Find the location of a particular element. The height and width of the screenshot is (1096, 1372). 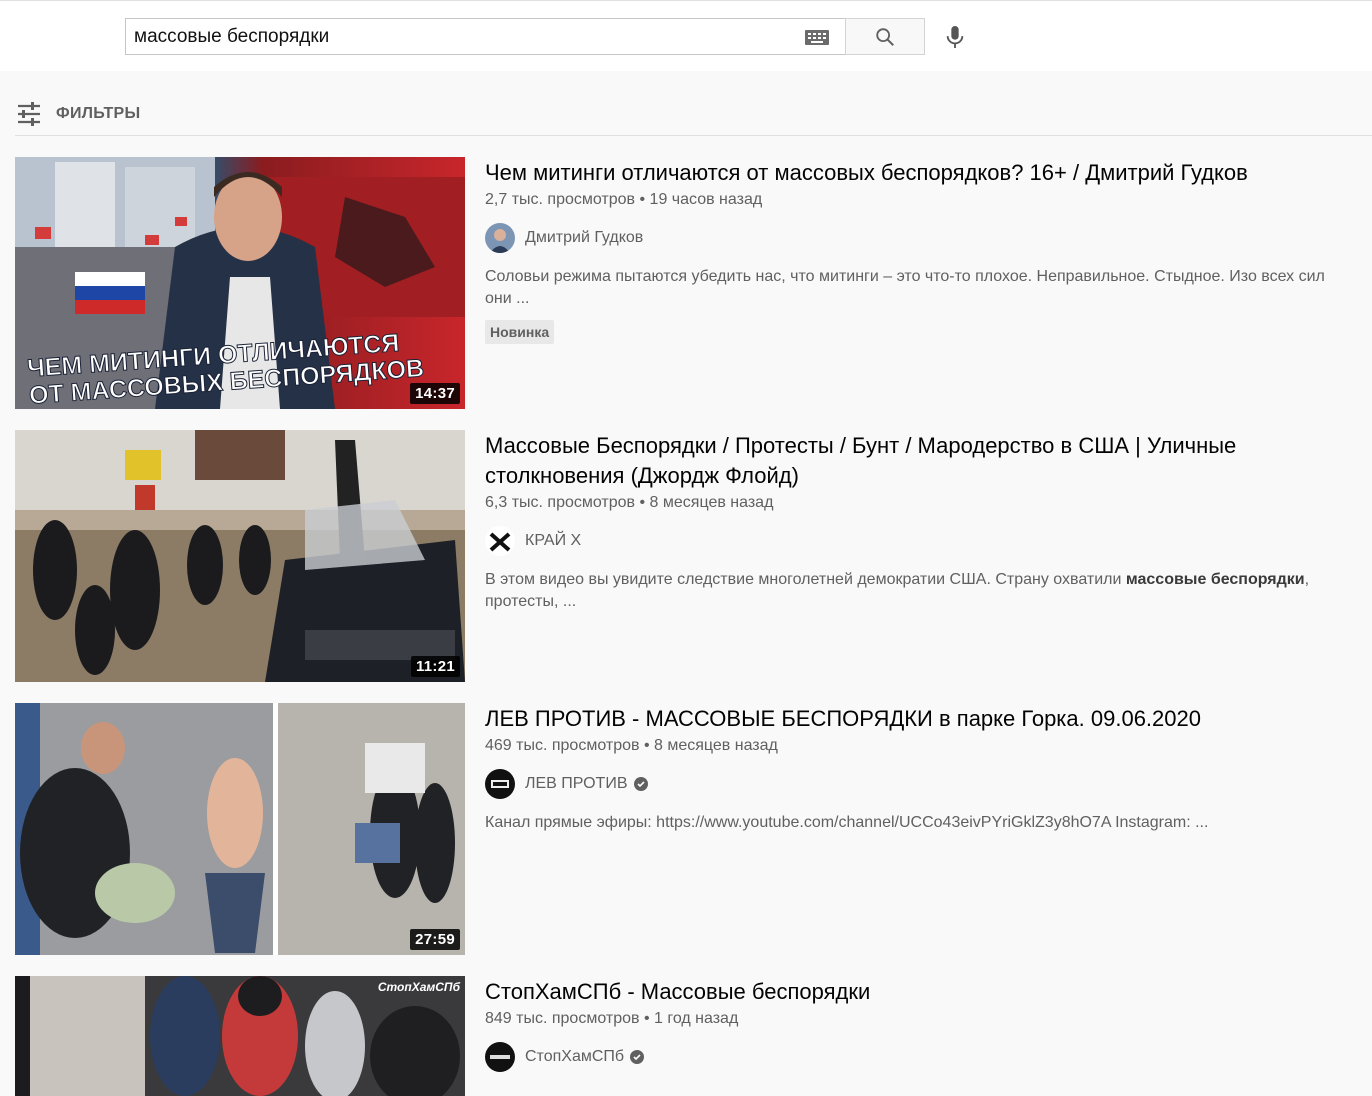

masthead is located at coordinates (686, 35).